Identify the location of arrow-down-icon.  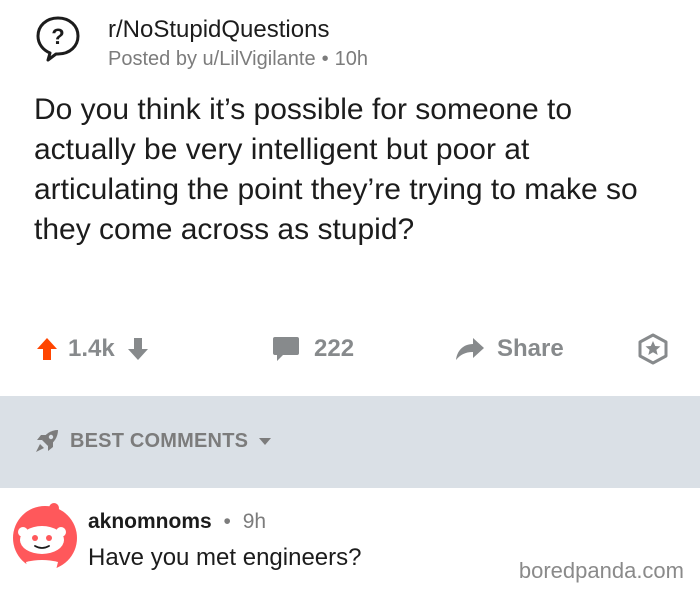
(138, 349).